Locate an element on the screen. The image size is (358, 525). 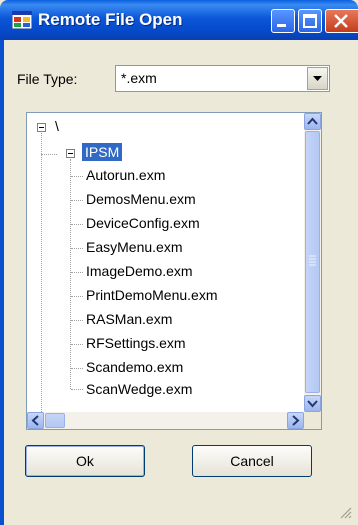
tree-root: \ is located at coordinates (57, 126).